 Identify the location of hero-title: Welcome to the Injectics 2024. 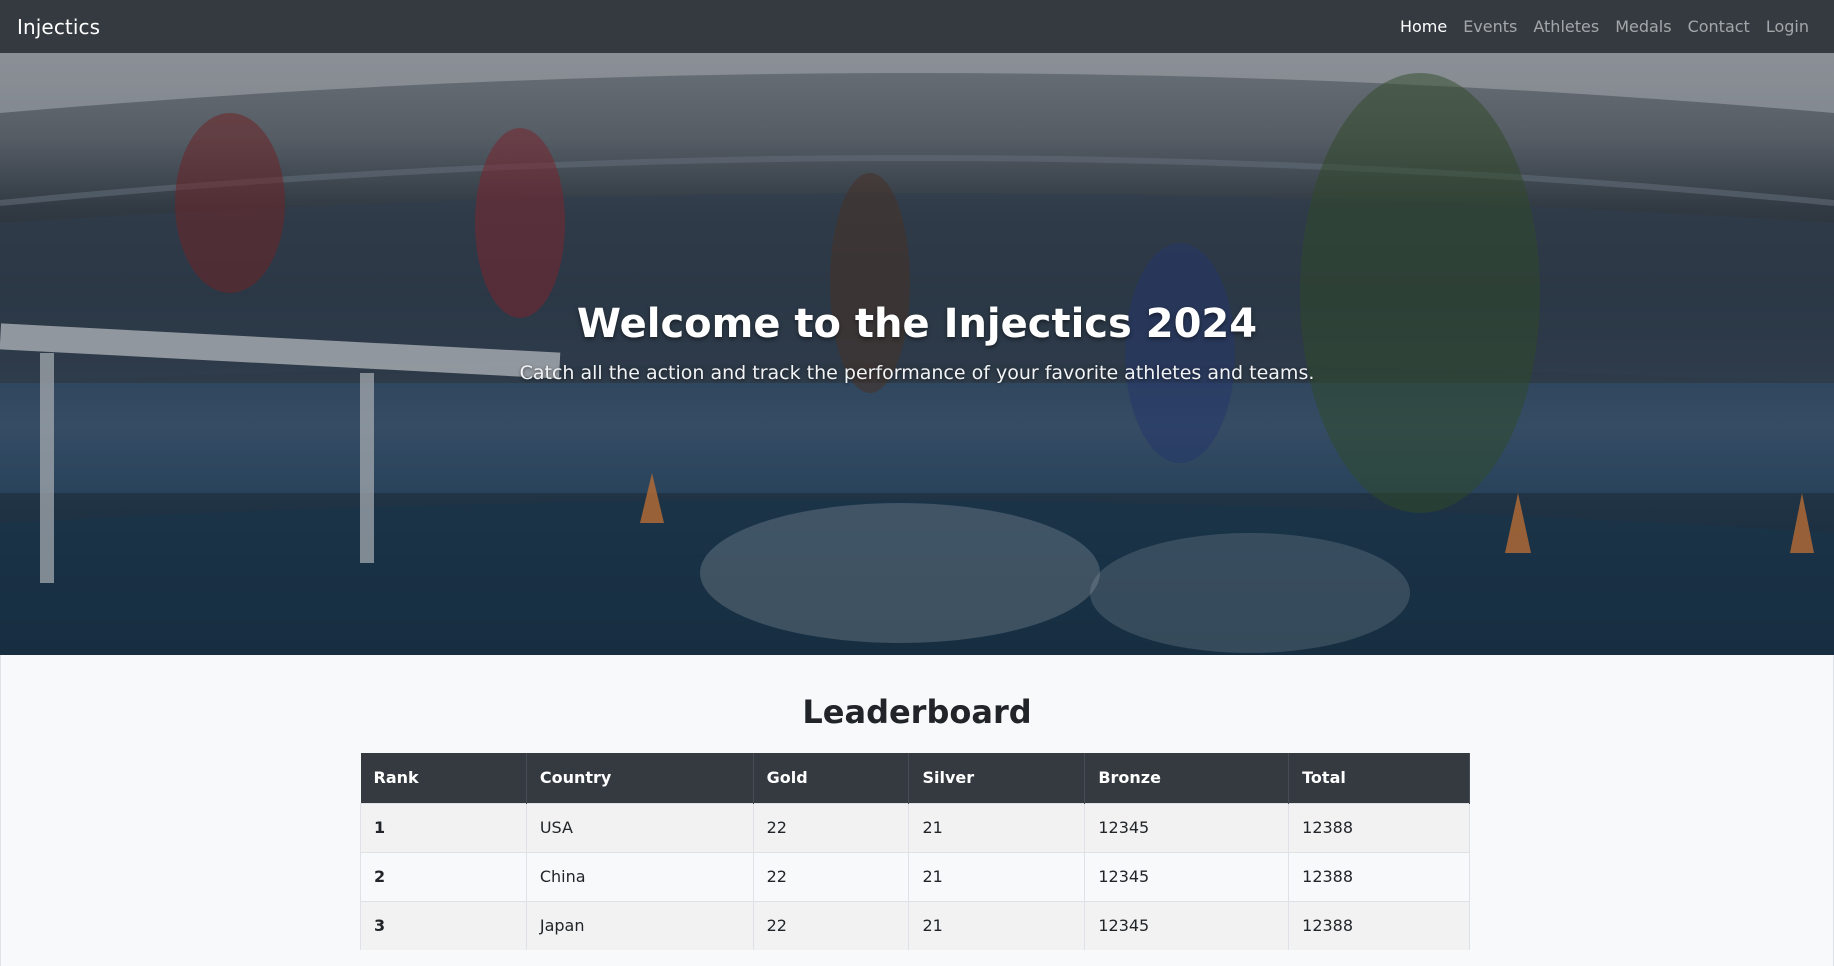
(917, 324).